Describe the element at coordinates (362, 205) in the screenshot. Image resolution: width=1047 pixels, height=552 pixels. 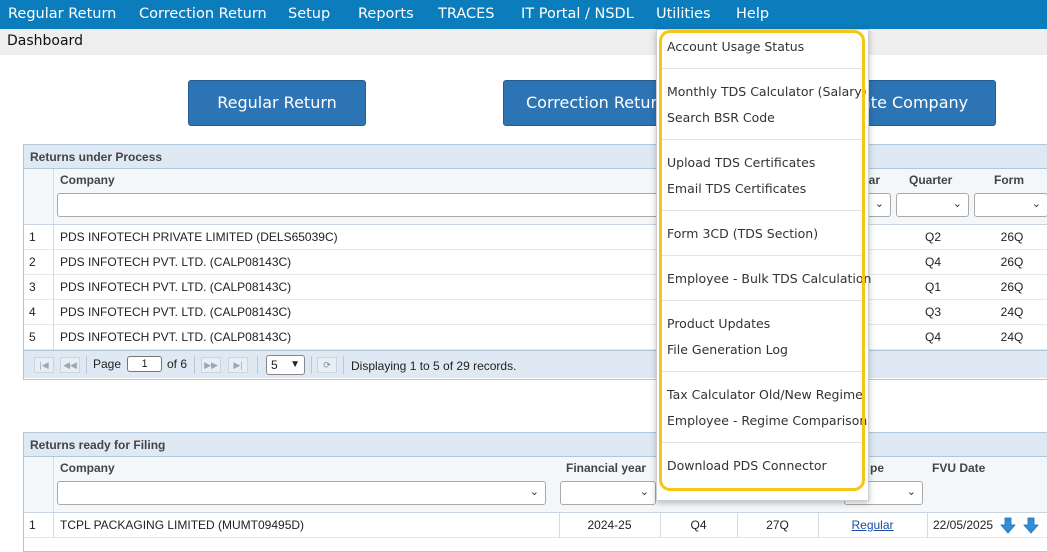
I see `company-filter-select` at that location.